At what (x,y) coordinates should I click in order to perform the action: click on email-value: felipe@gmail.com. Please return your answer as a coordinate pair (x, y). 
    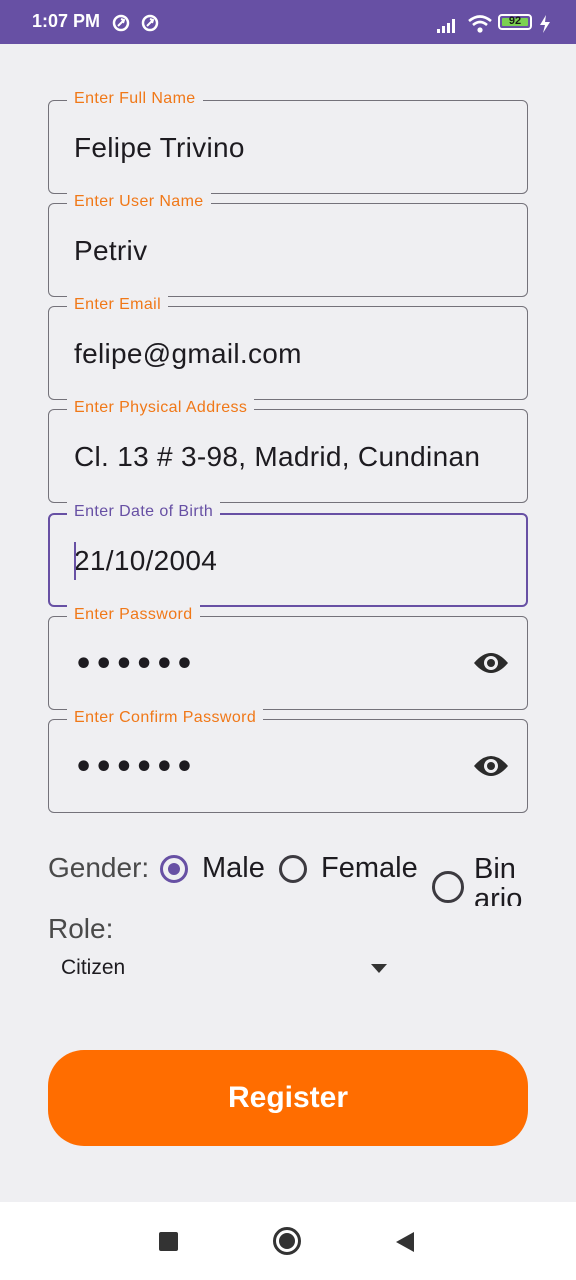
    Looking at the image, I should click on (188, 353).